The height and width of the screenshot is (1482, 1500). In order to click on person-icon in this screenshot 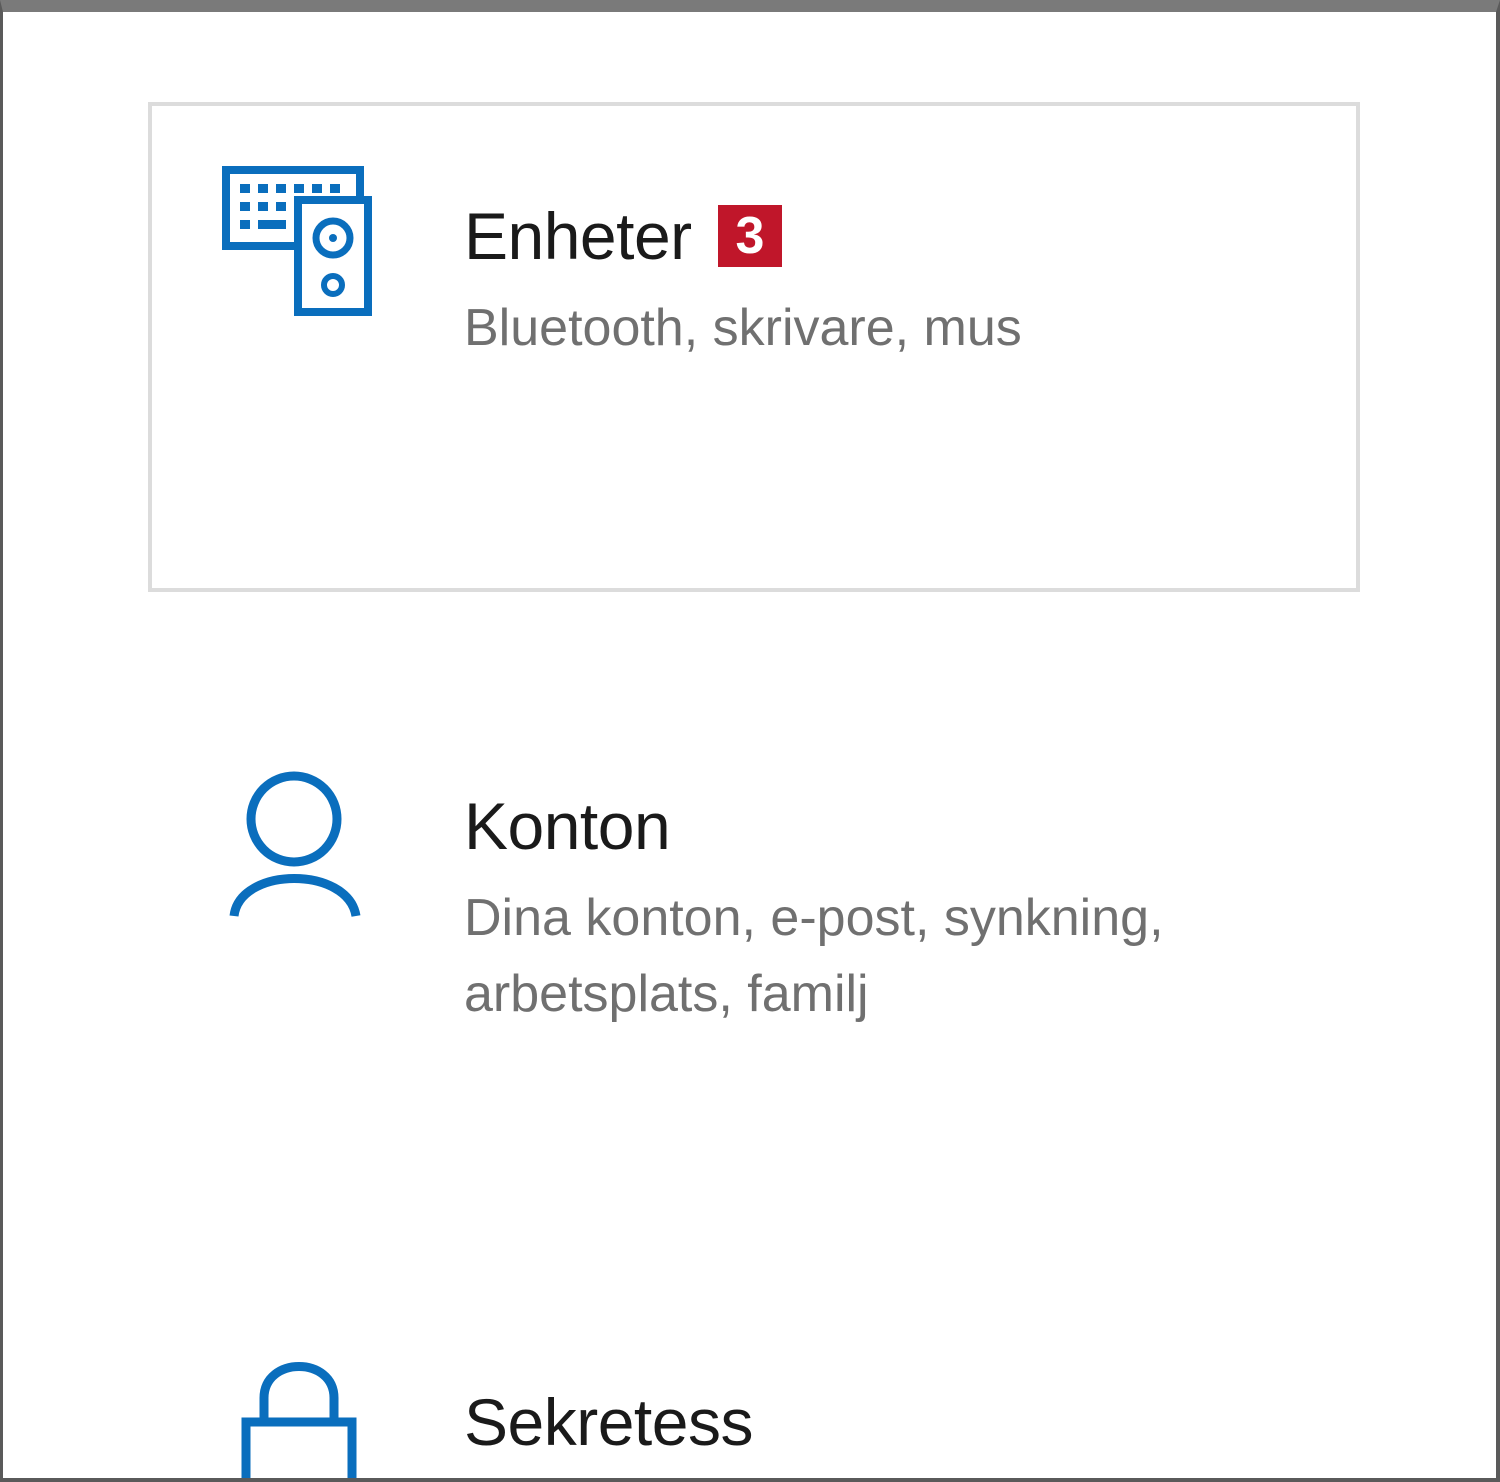, I will do `click(297, 851)`.